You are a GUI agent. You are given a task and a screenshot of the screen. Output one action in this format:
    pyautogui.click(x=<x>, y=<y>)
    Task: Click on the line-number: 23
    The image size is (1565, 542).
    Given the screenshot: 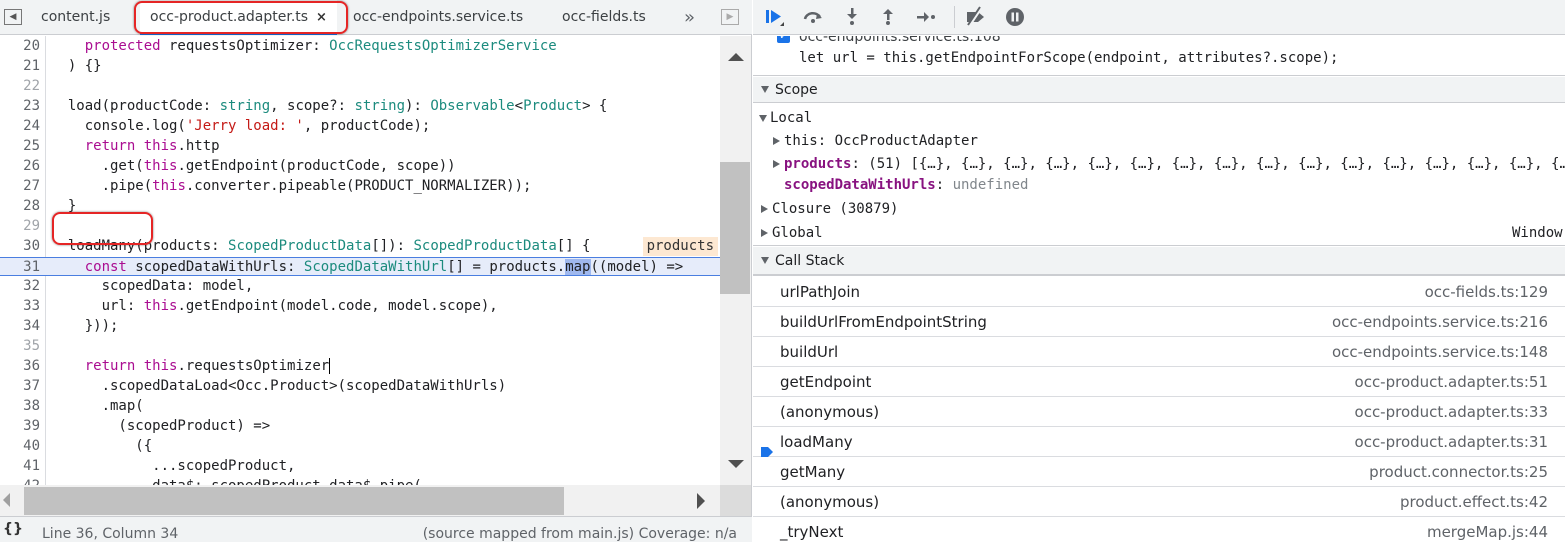 What is the action you would take?
    pyautogui.click(x=20, y=106)
    